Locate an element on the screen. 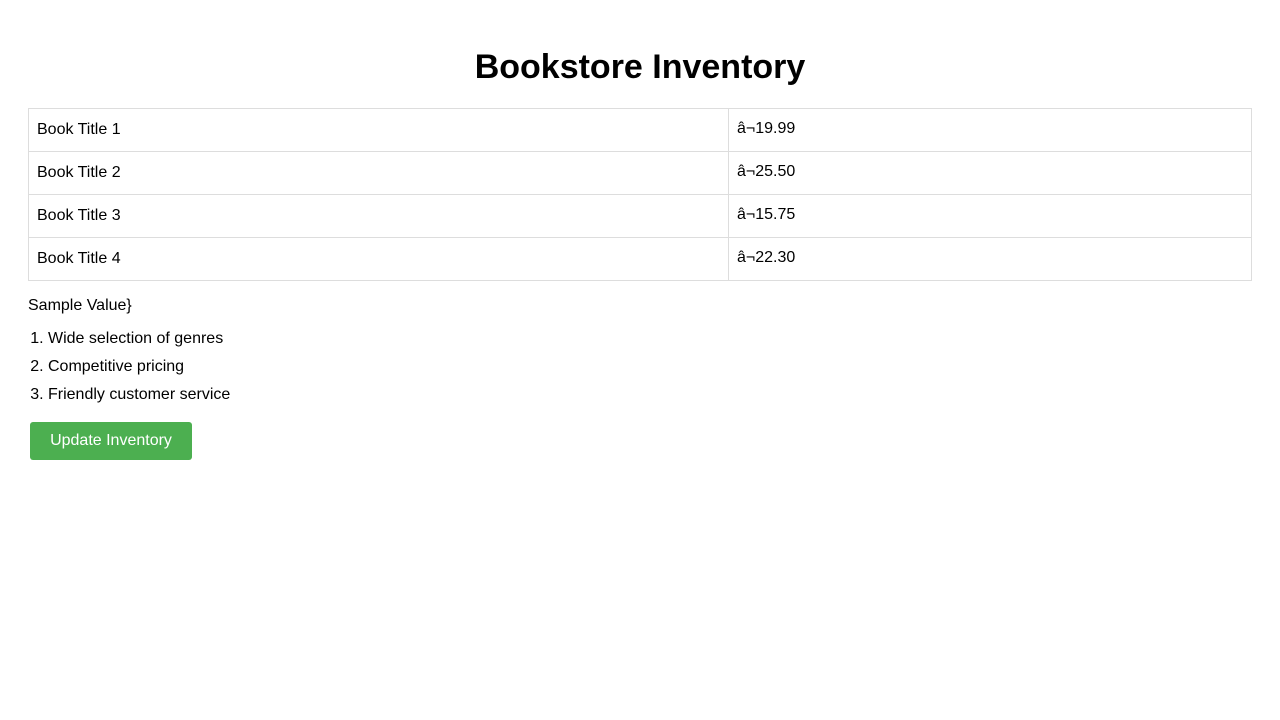 The image size is (1280, 720). list-item: Wide selection of genres is located at coordinates (650, 339).